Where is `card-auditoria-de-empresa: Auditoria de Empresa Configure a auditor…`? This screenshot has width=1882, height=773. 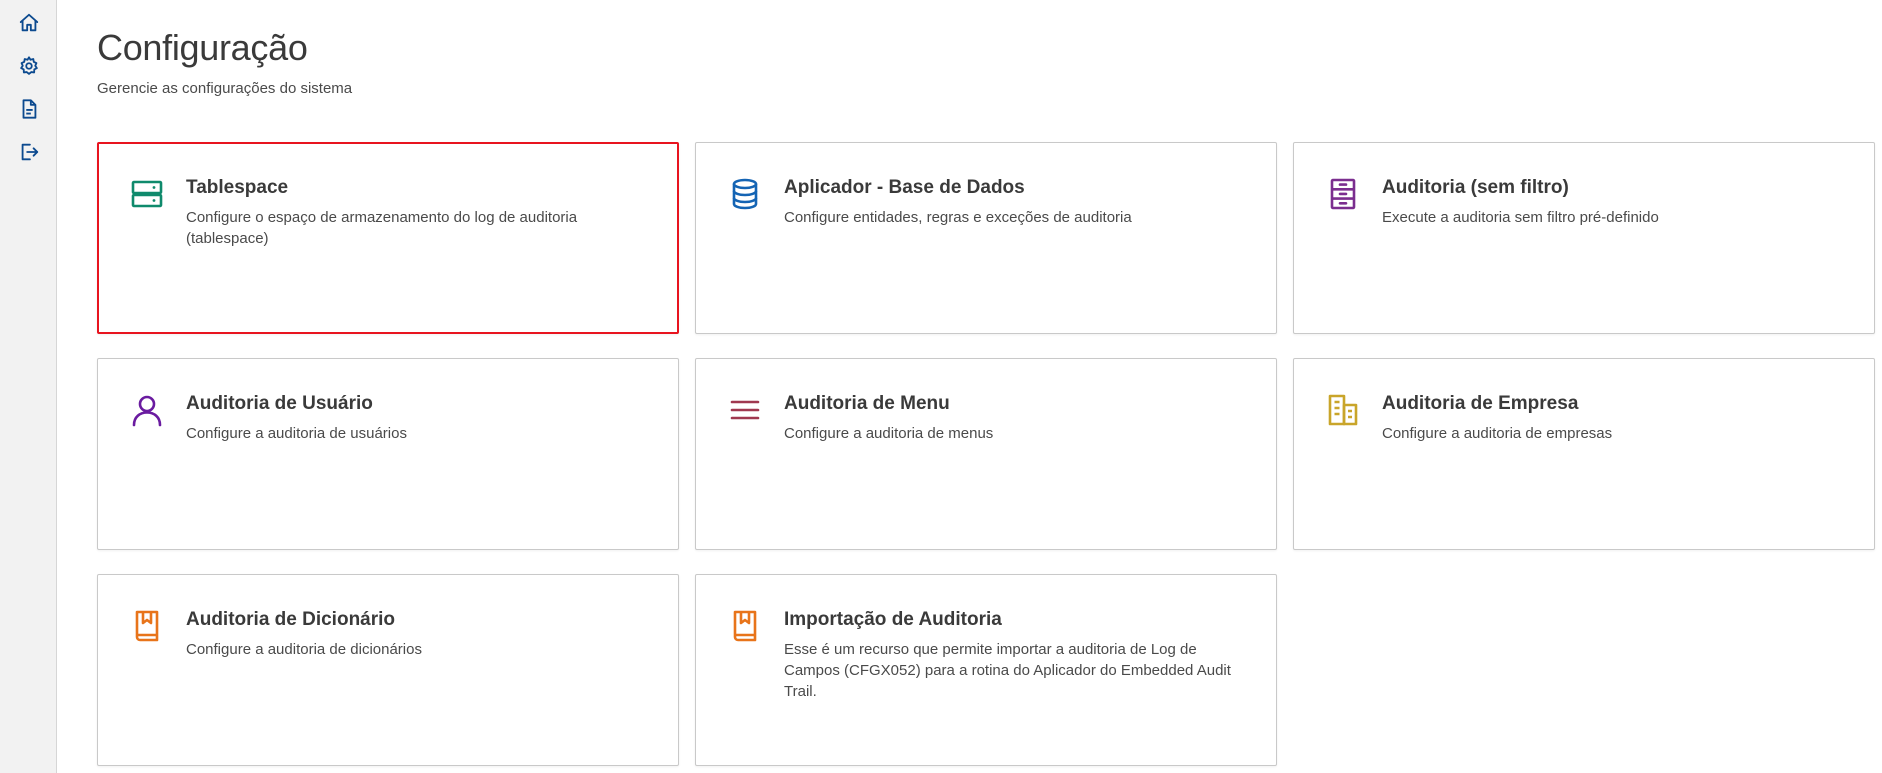
card-auditoria-de-empresa: Auditoria de Empresa Configure a auditor… is located at coordinates (1584, 454).